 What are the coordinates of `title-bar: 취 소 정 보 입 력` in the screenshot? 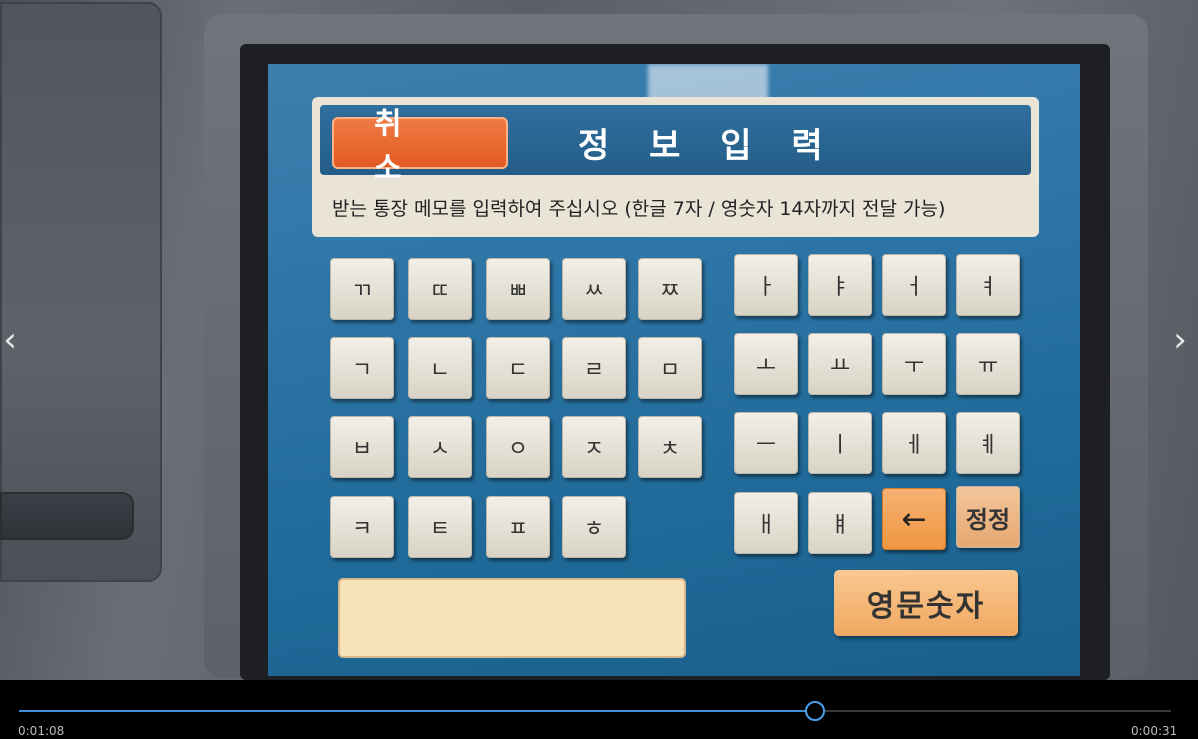 It's located at (675, 145).